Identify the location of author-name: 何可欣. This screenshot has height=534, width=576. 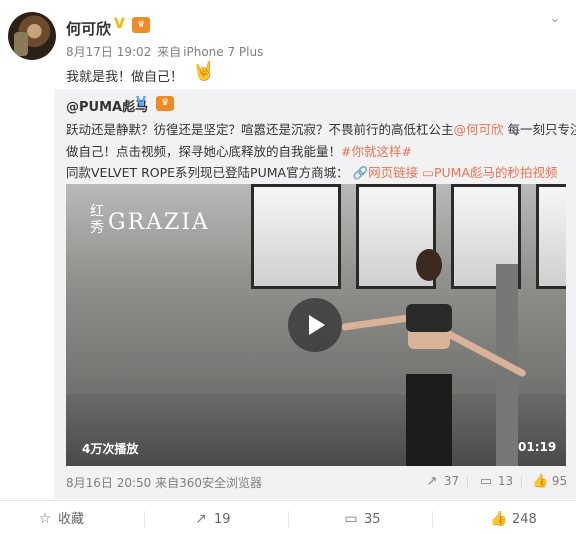
(88, 28).